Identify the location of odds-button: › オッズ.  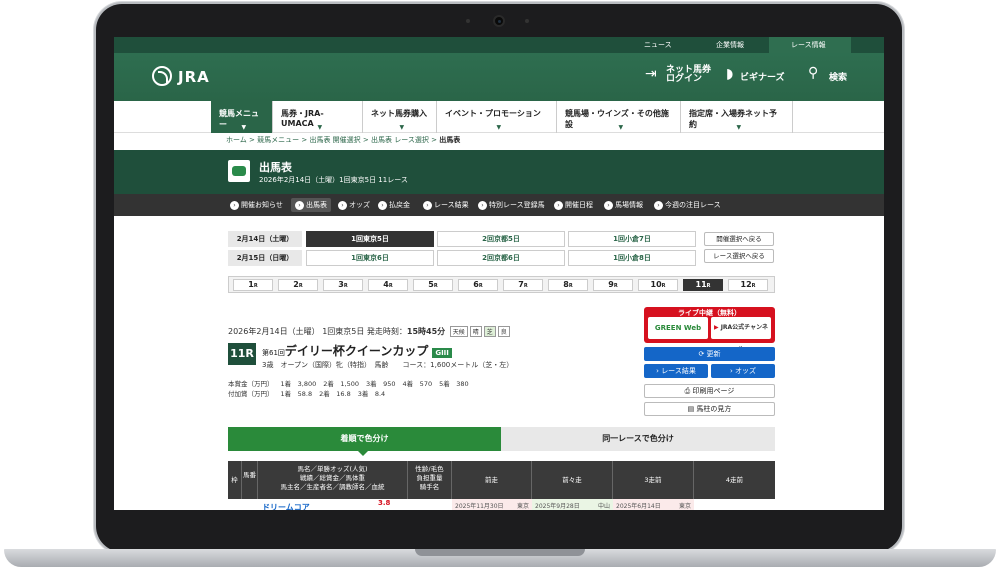
(743, 371).